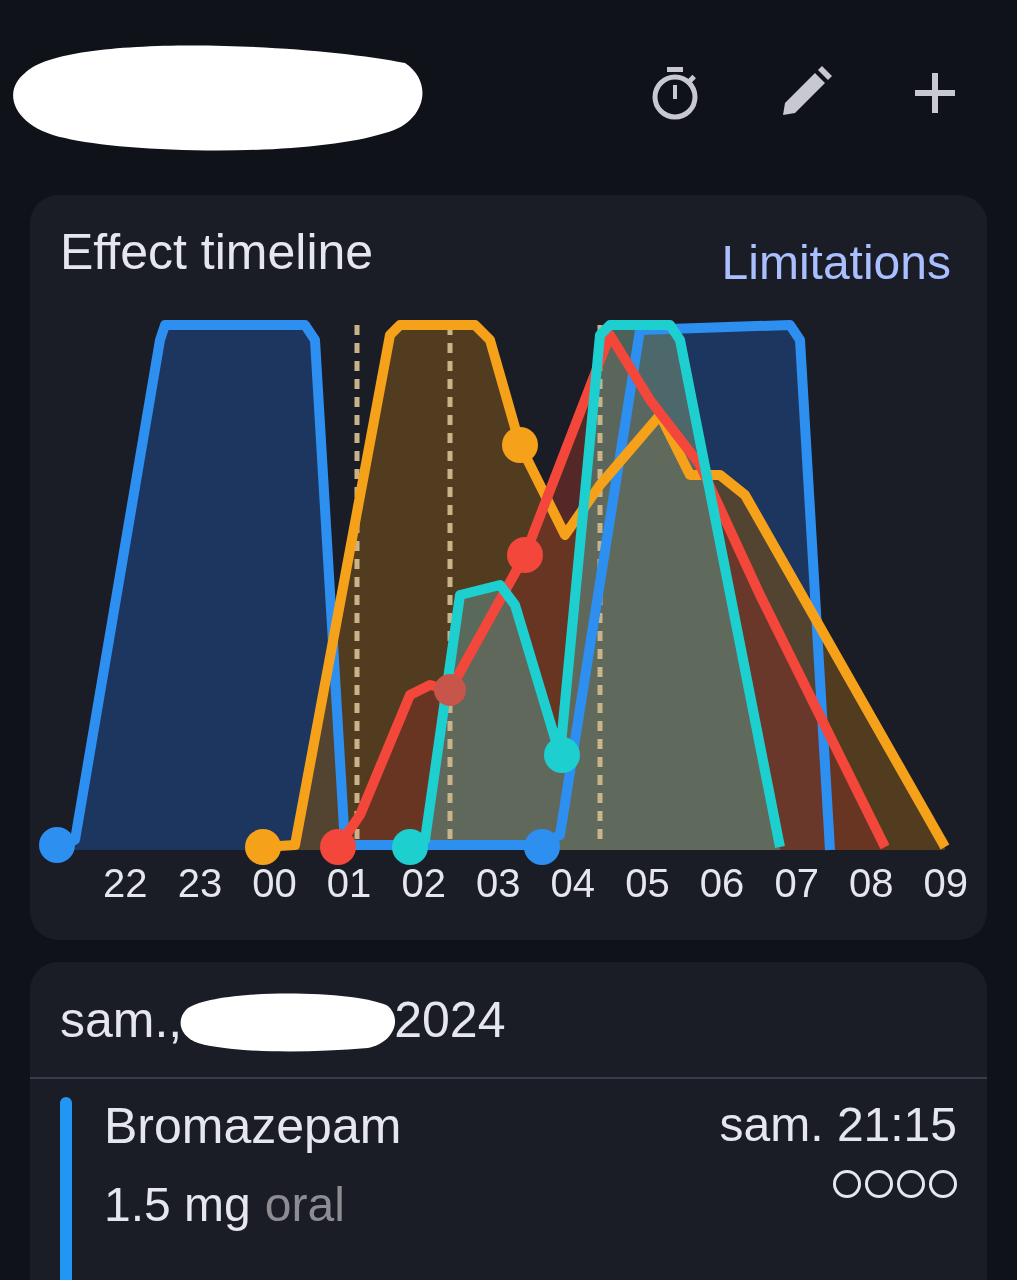 The image size is (1017, 1280). What do you see at coordinates (647, 883) in the screenshot?
I see `hour-label: 05` at bounding box center [647, 883].